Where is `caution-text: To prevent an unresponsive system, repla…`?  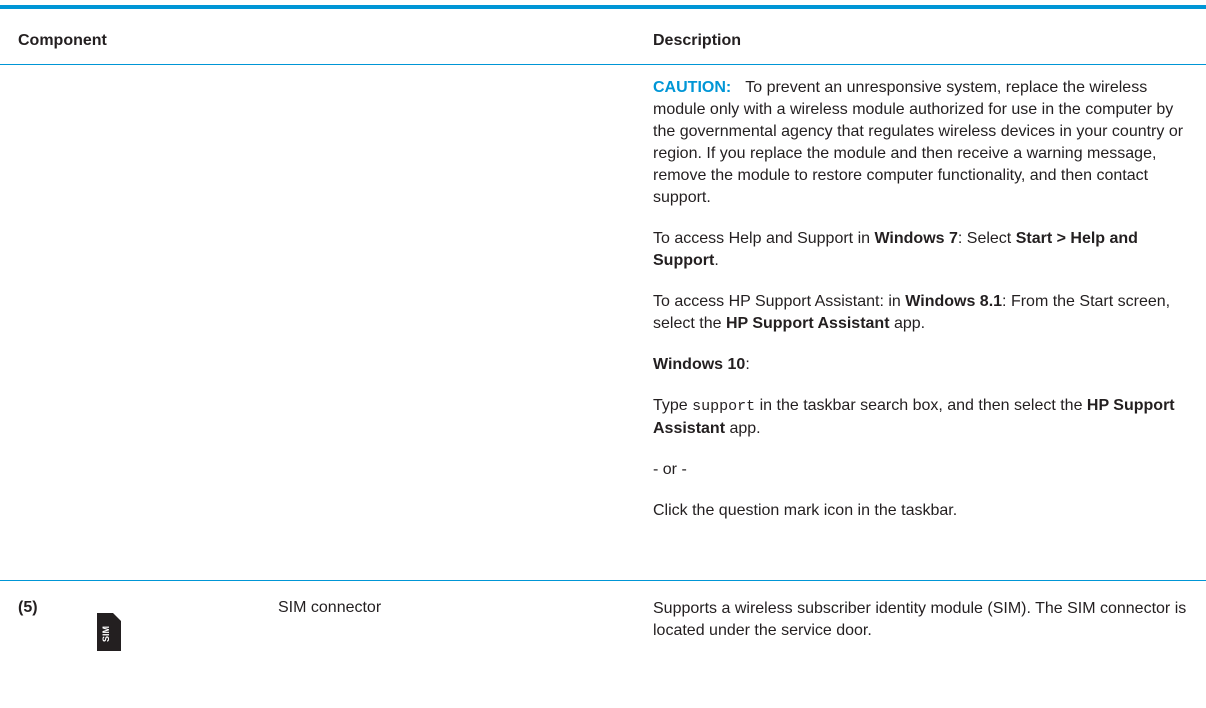 caution-text: To prevent an unresponsive system, repla… is located at coordinates (918, 142).